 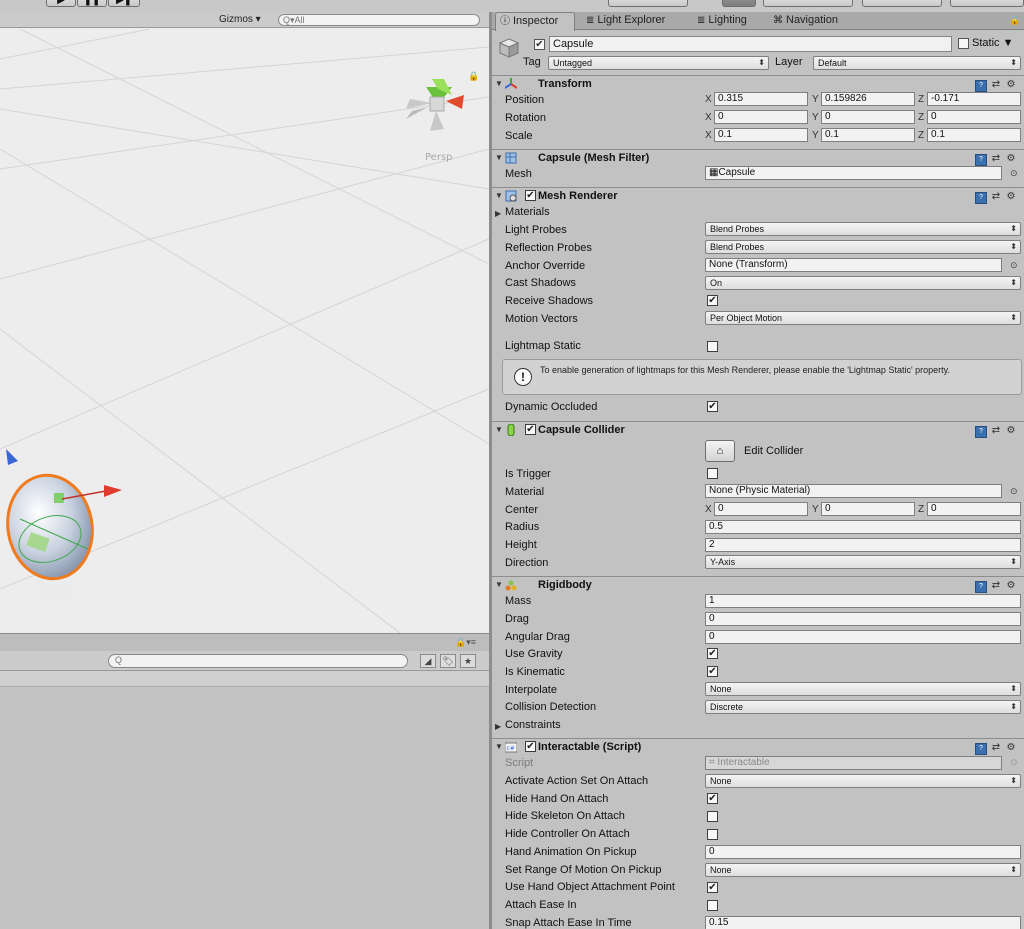 What do you see at coordinates (539, 44) in the screenshot?
I see `gameobject-active-checkbox: ✔` at bounding box center [539, 44].